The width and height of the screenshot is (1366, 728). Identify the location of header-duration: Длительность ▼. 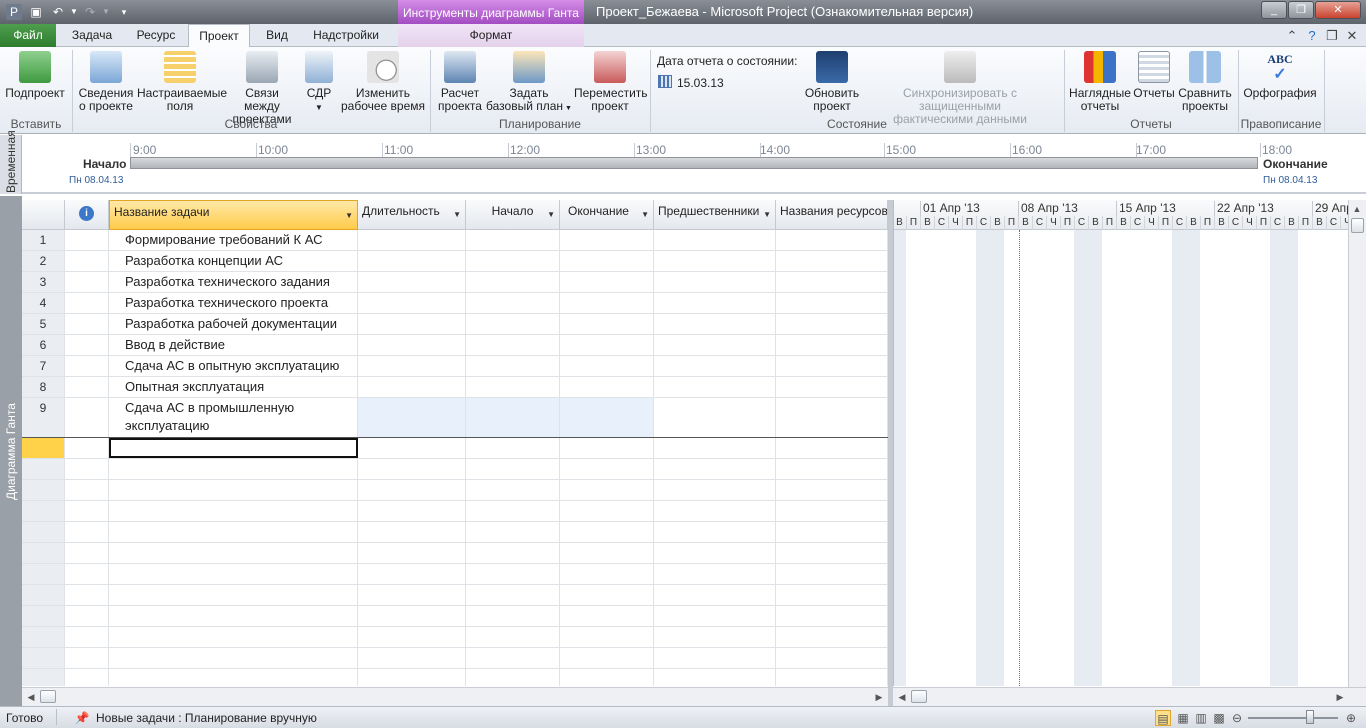
(412, 215).